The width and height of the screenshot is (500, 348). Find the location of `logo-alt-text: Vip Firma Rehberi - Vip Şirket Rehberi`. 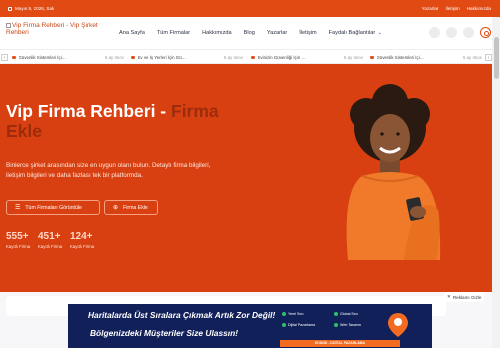

logo-alt-text: Vip Firma Rehberi - Vip Şirket Rehberi is located at coordinates (52, 29).